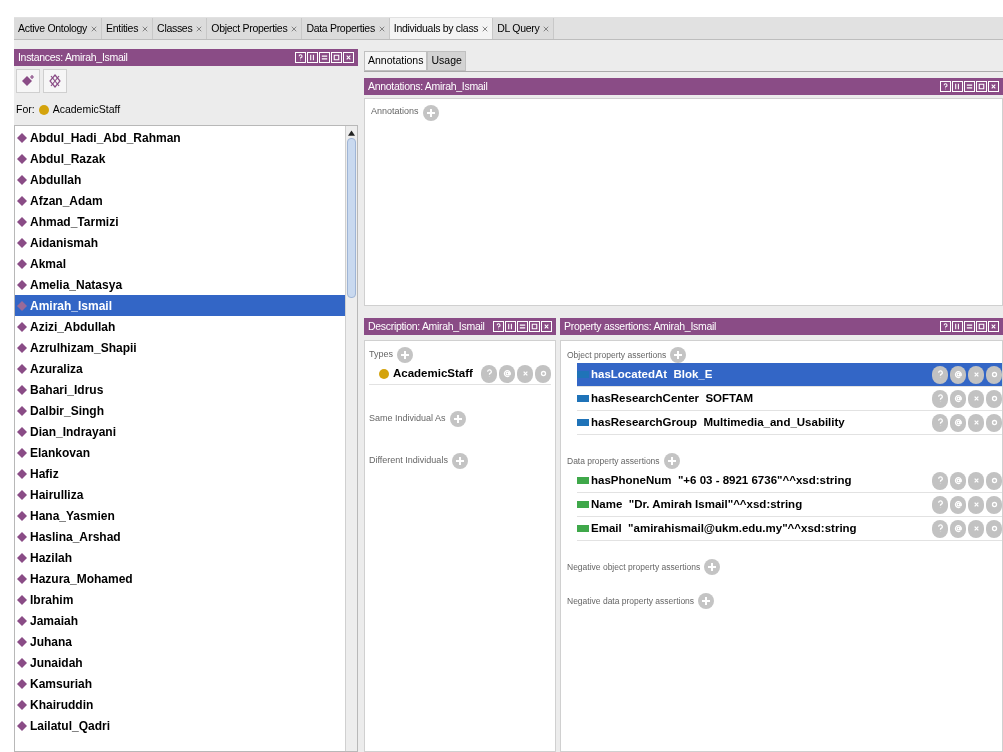 This screenshot has height=752, width=1003. I want to click on individual-item: Abdullah, so click(180, 179).